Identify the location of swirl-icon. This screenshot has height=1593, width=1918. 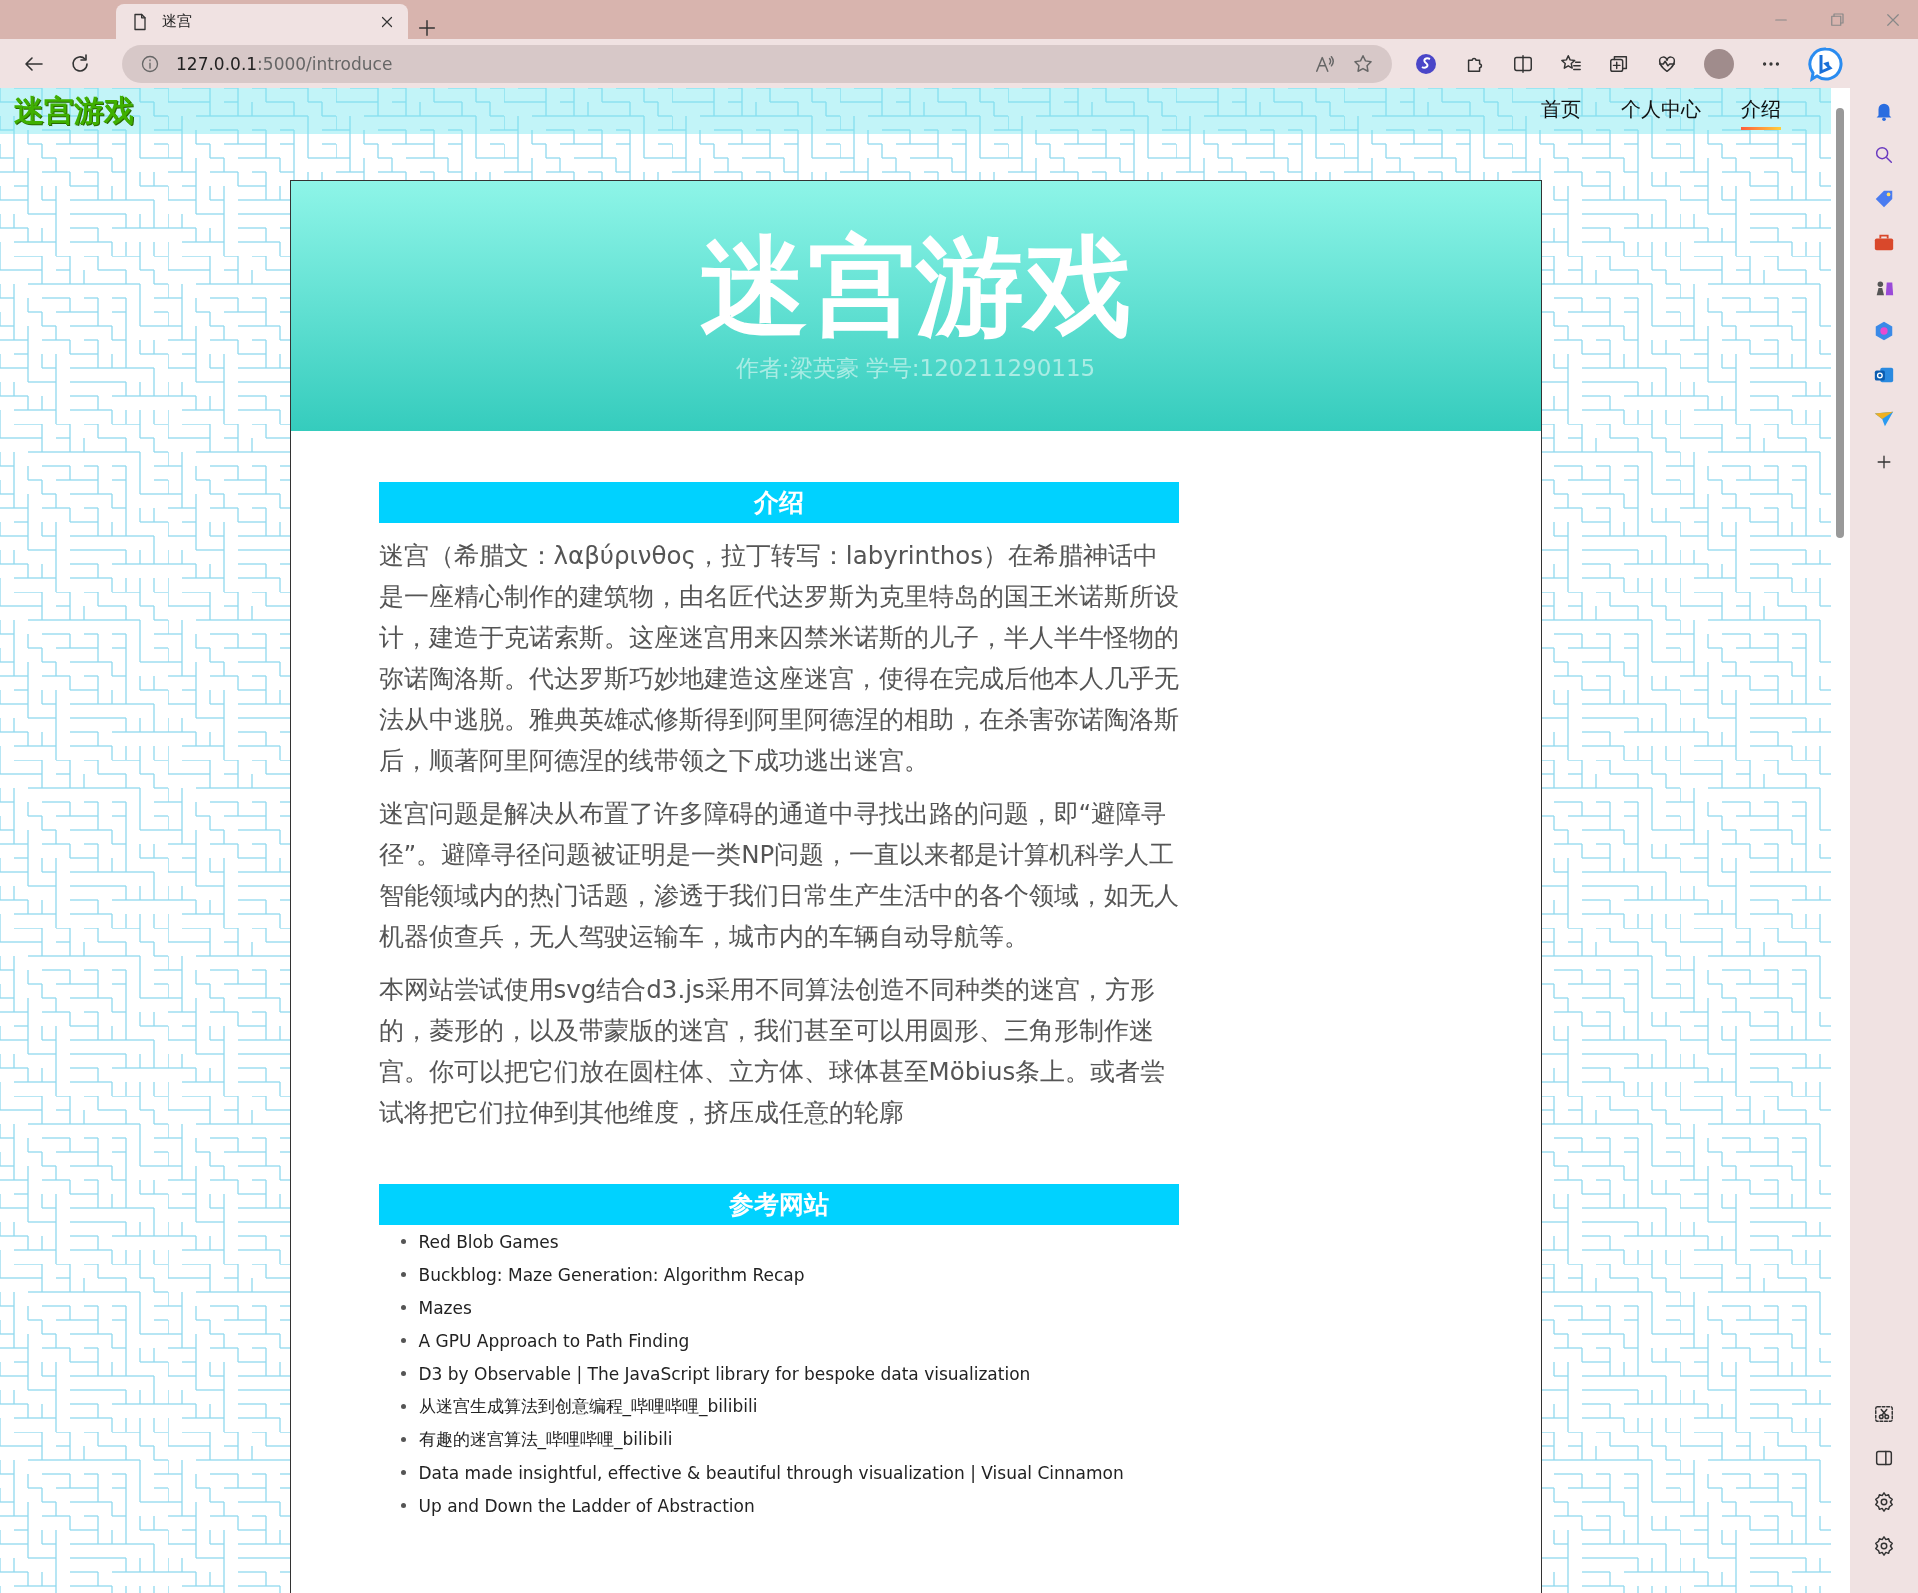
(1426, 63).